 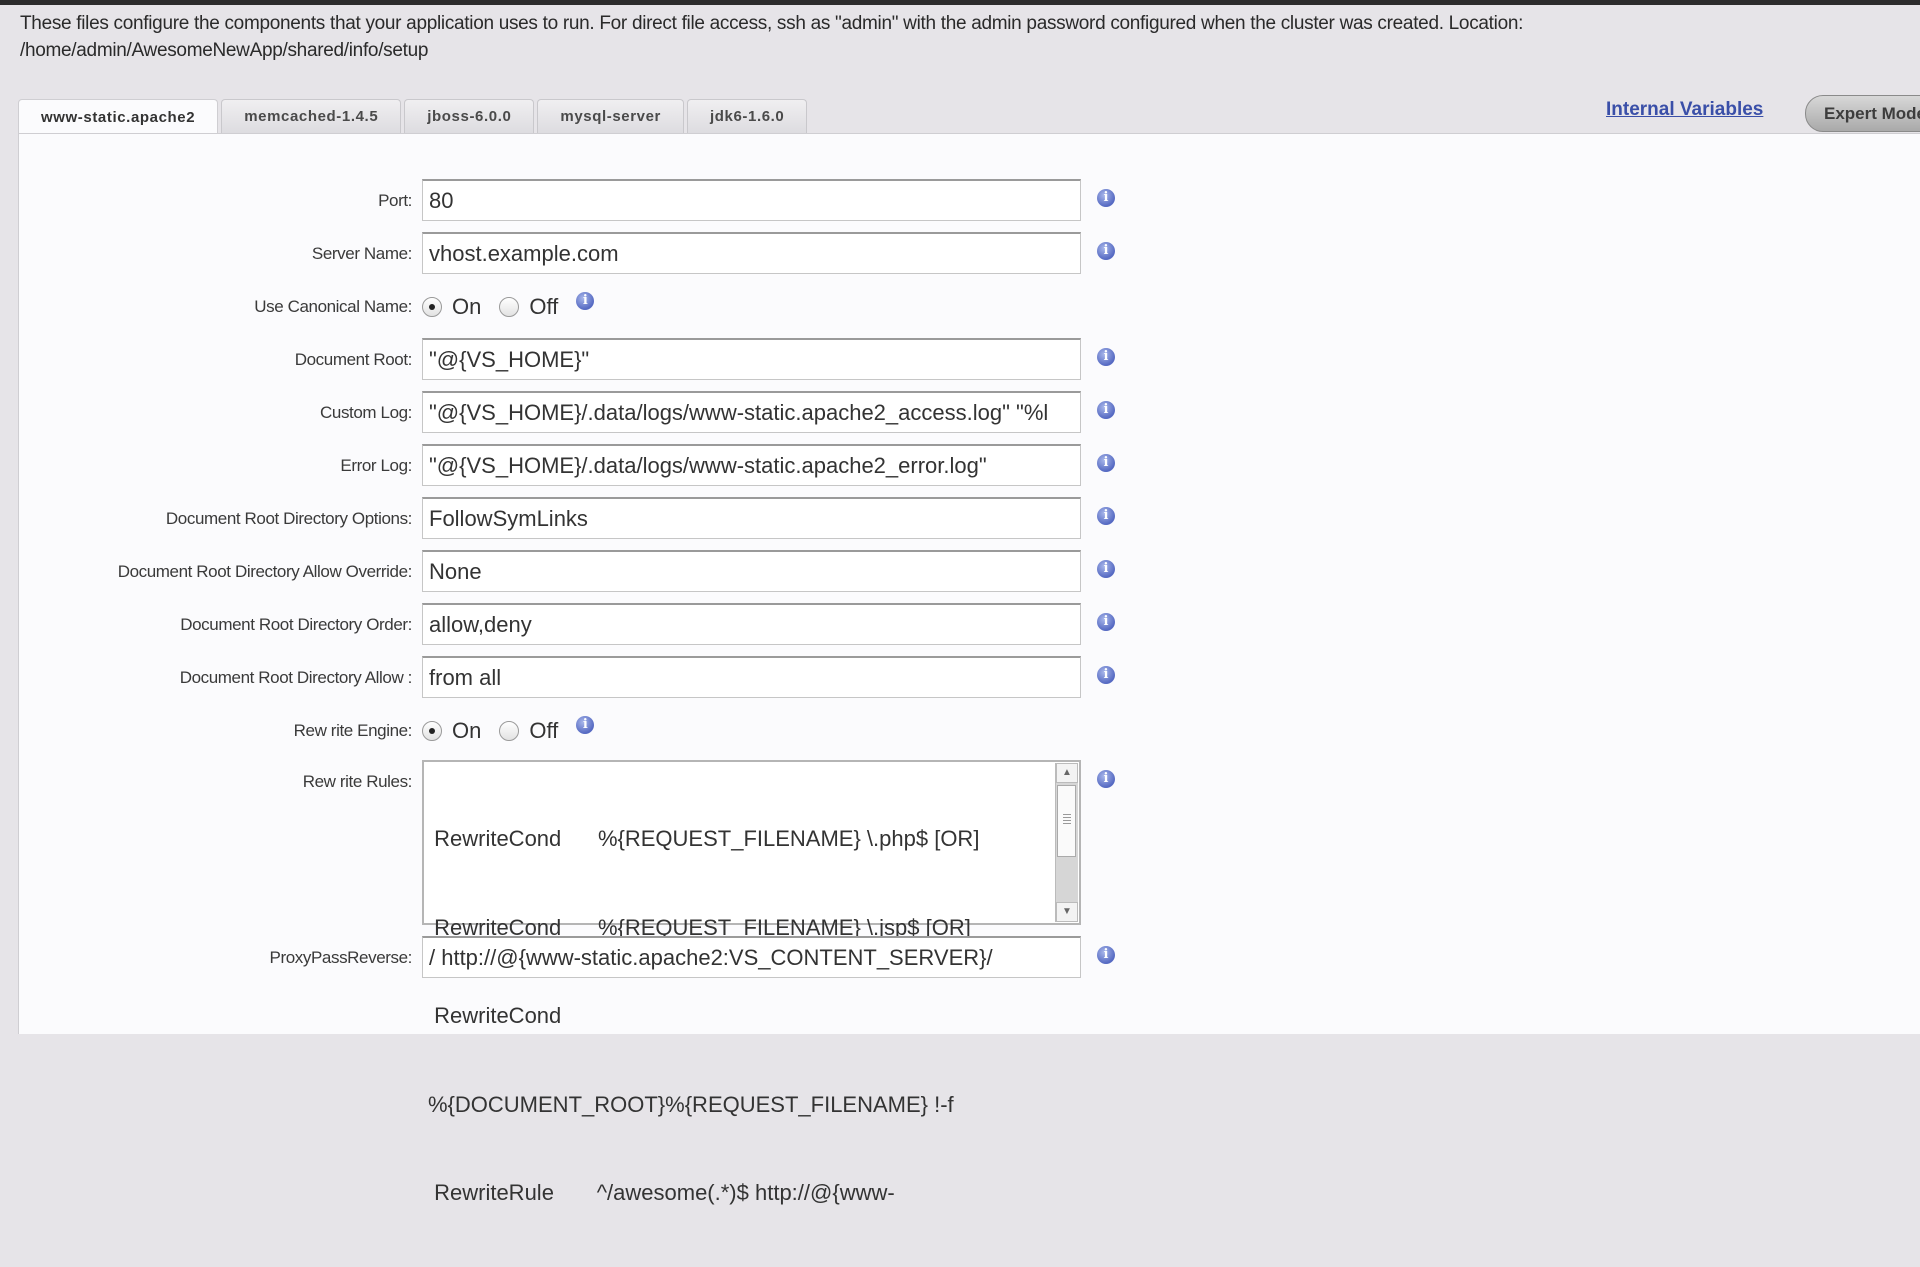 What do you see at coordinates (357, 781) in the screenshot?
I see `rewrite-rules-label: Rew rite Rules:` at bounding box center [357, 781].